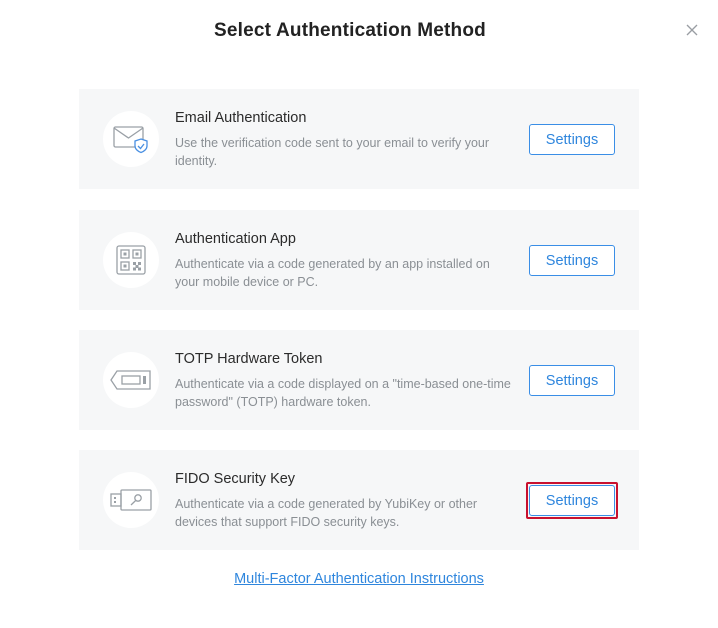  What do you see at coordinates (572, 380) in the screenshot?
I see `totp-settings-button: Settings` at bounding box center [572, 380].